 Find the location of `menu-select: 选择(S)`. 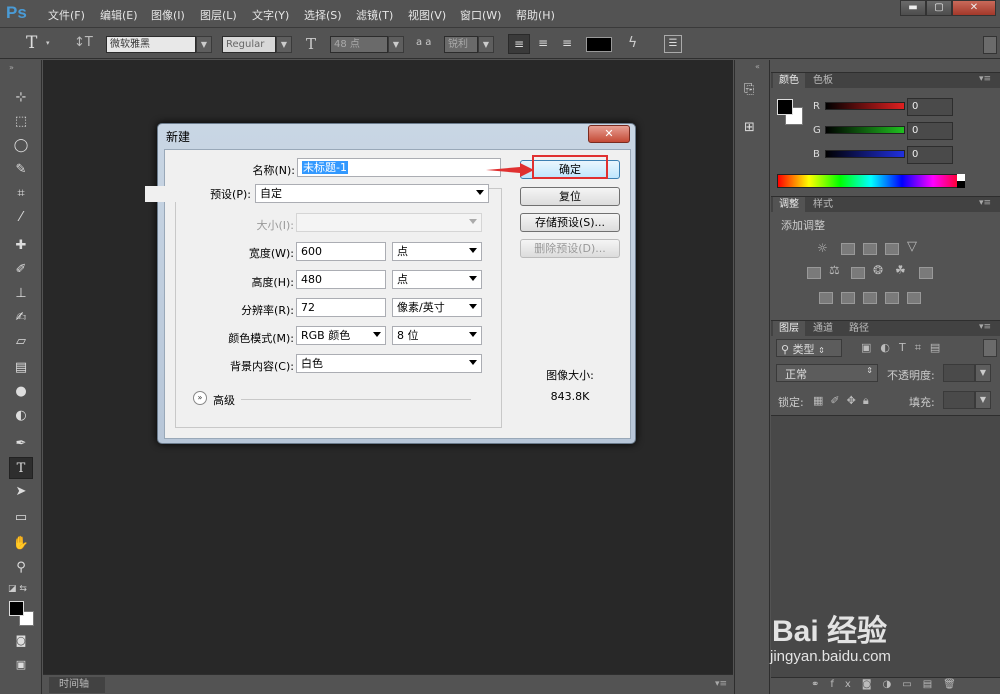

menu-select: 选择(S) is located at coordinates (323, 15).